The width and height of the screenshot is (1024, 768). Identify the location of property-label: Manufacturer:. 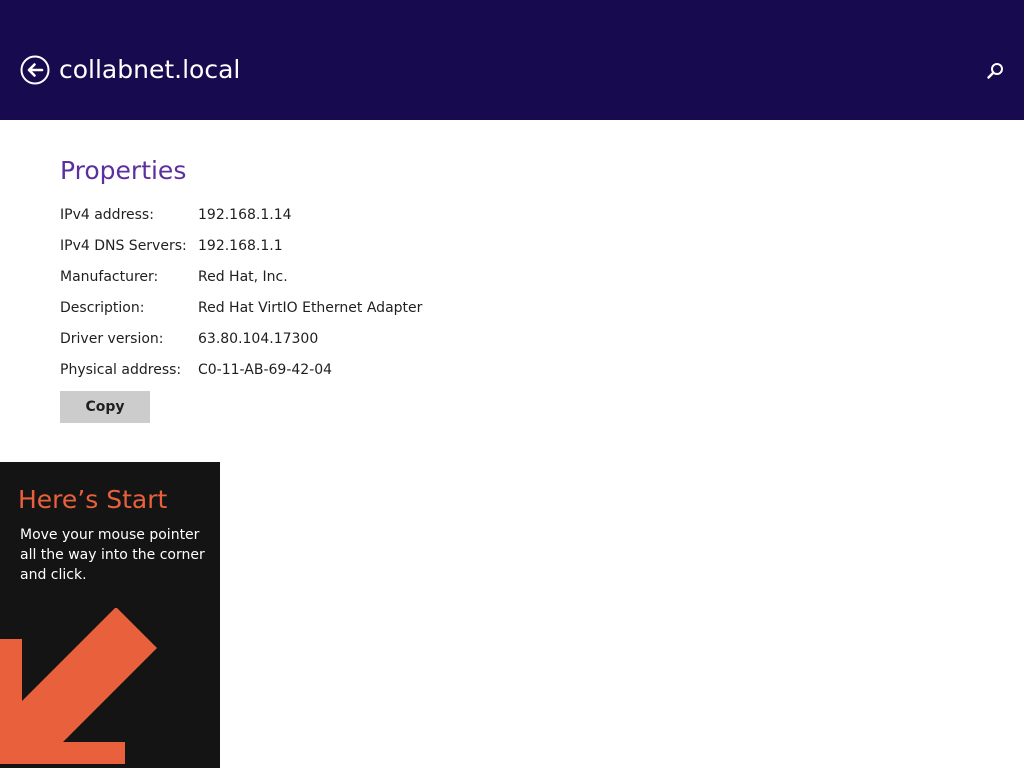
(109, 277).